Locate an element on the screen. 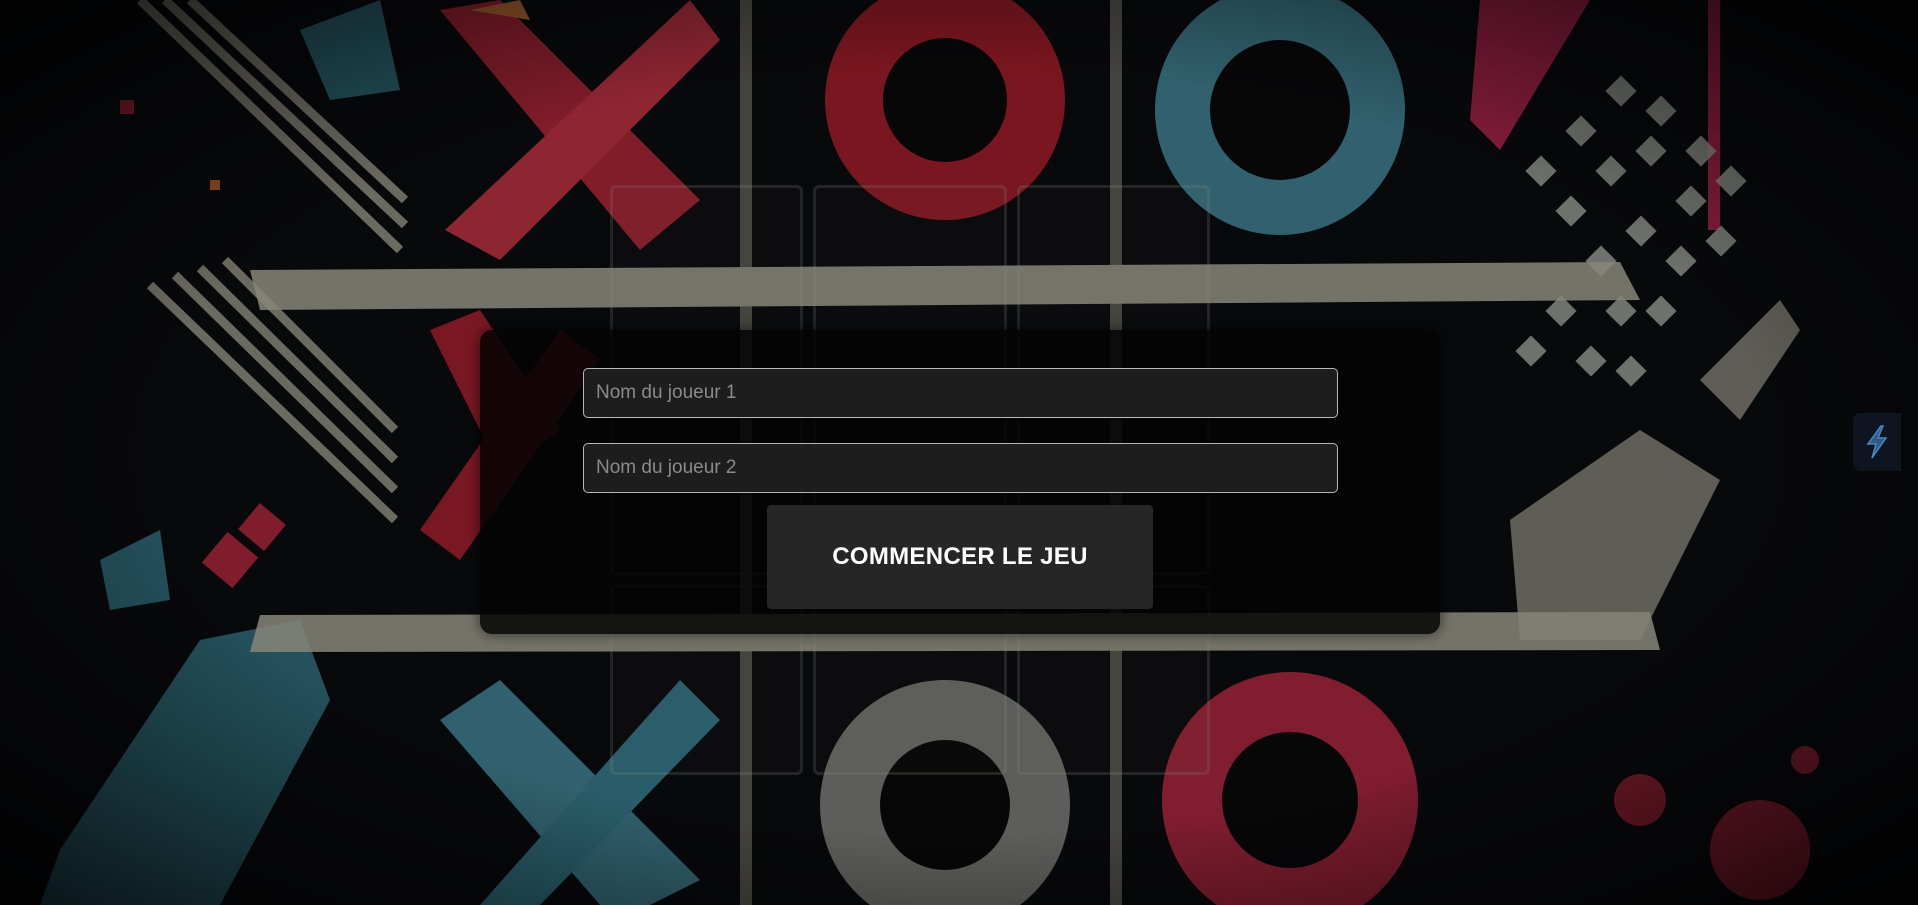 This screenshot has height=905, width=1918. player-1-name-input is located at coordinates (960, 393).